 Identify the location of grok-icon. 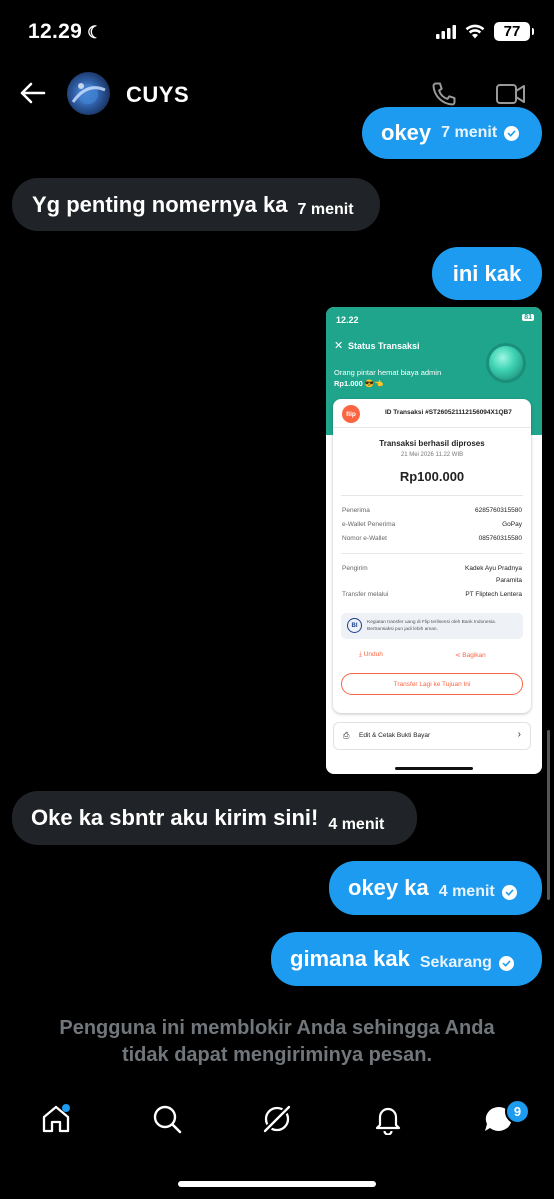
(277, 1119).